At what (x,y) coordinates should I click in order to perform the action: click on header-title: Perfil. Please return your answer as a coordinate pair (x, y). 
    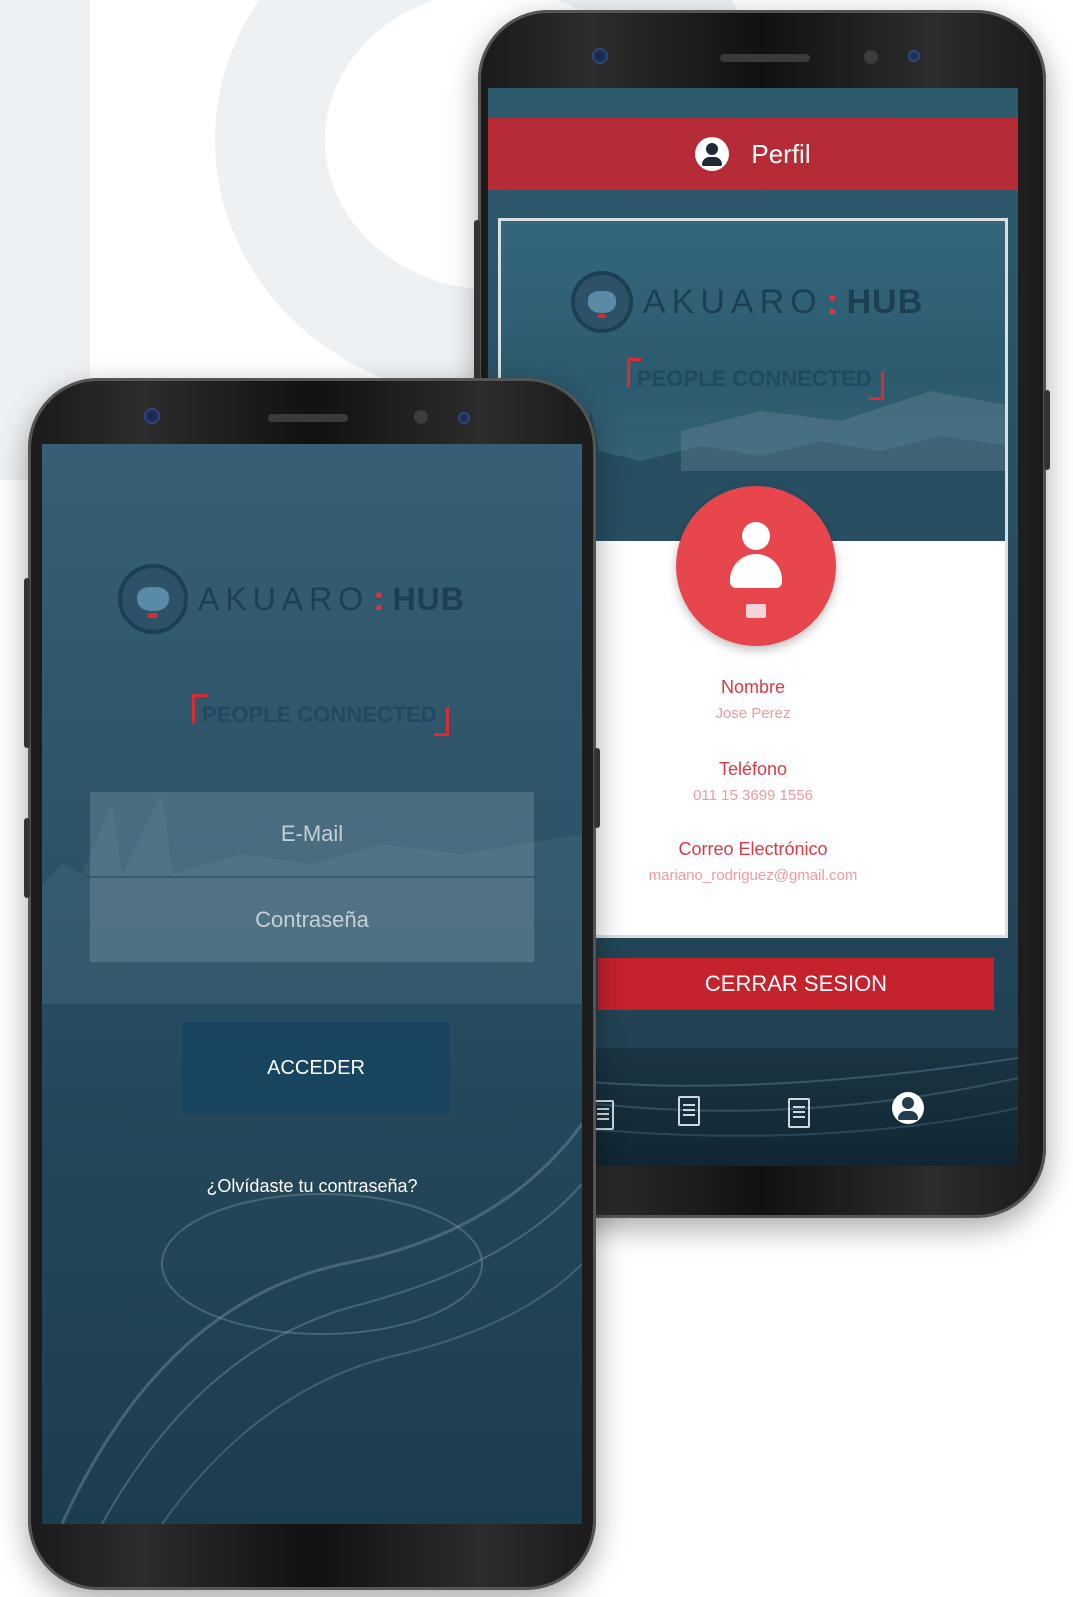
    Looking at the image, I should click on (781, 153).